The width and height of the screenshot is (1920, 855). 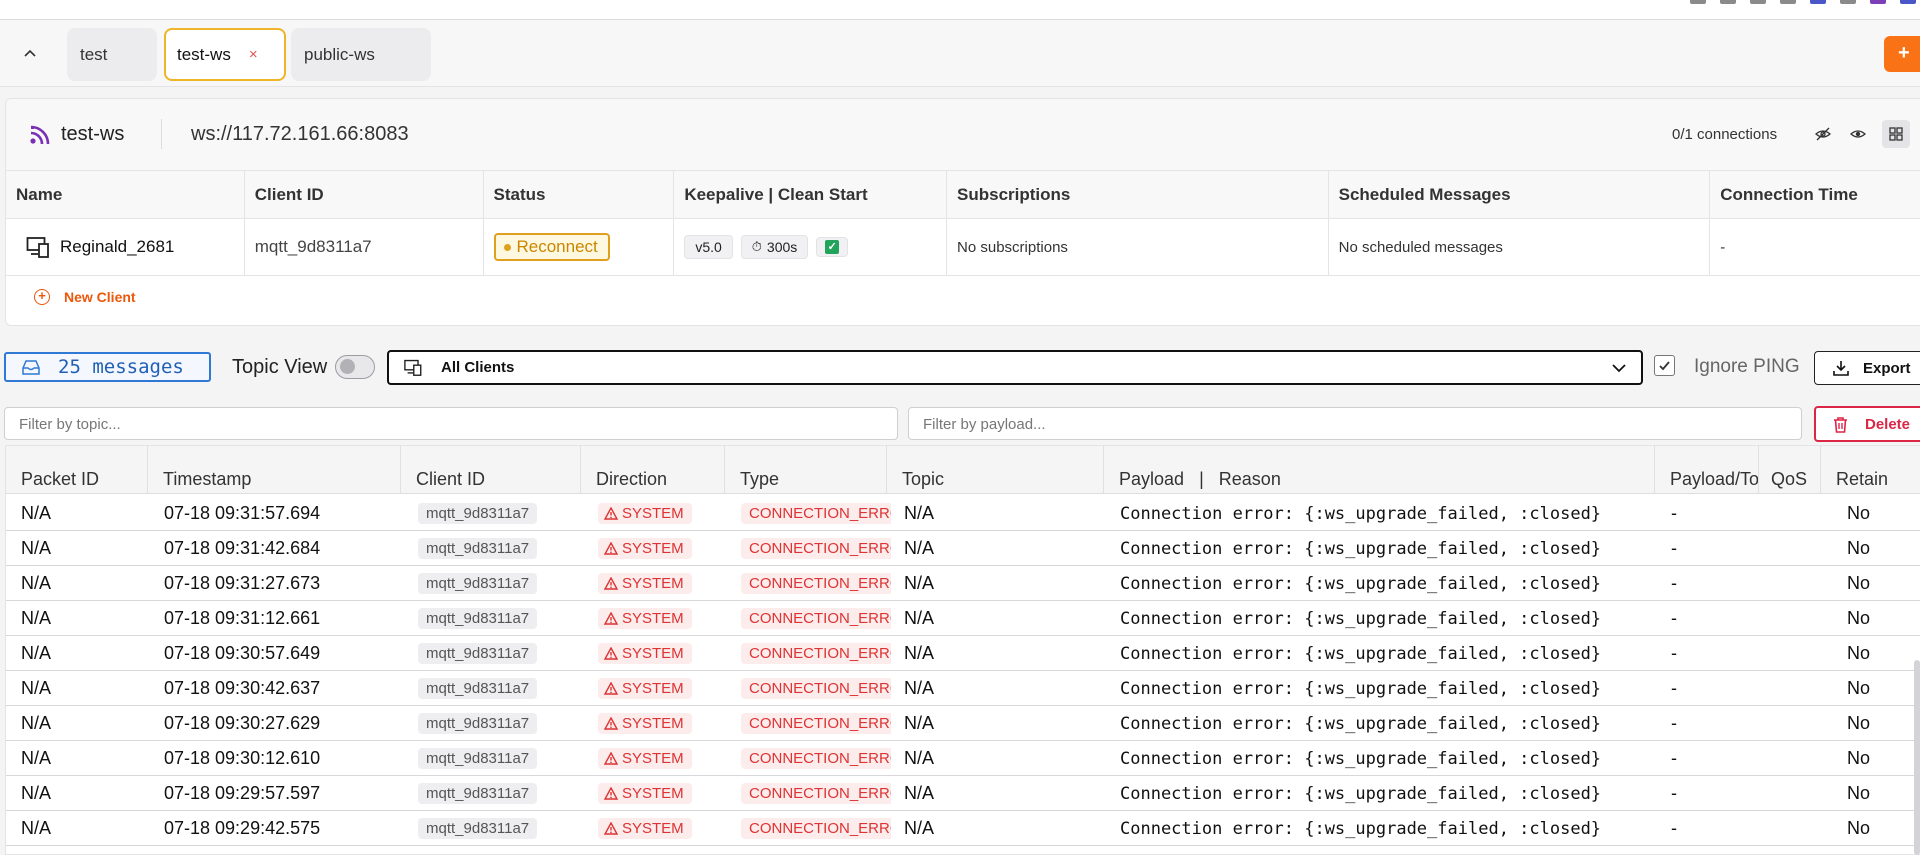 I want to click on reconnect-status-badge: Reconnect, so click(x=551, y=247).